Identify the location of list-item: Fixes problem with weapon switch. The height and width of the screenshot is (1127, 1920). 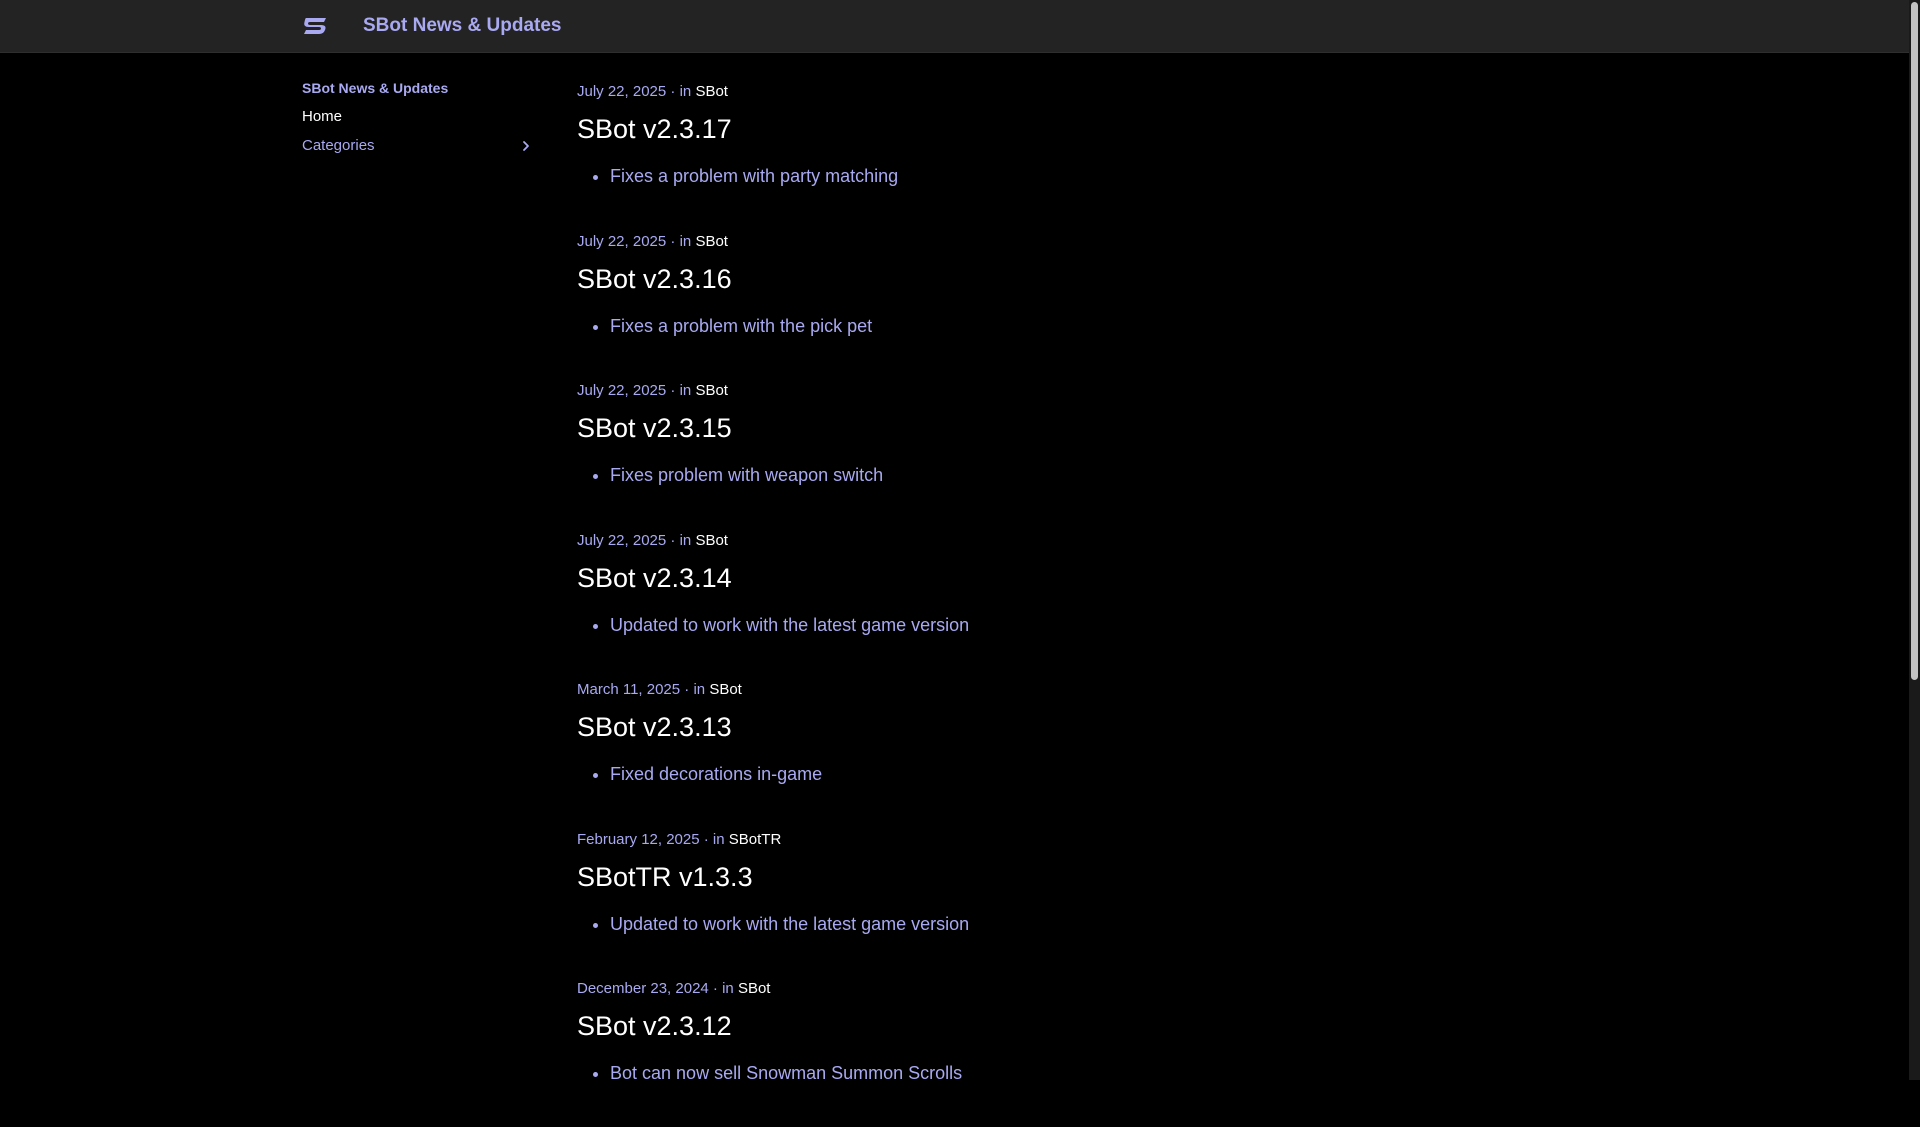
(746, 475).